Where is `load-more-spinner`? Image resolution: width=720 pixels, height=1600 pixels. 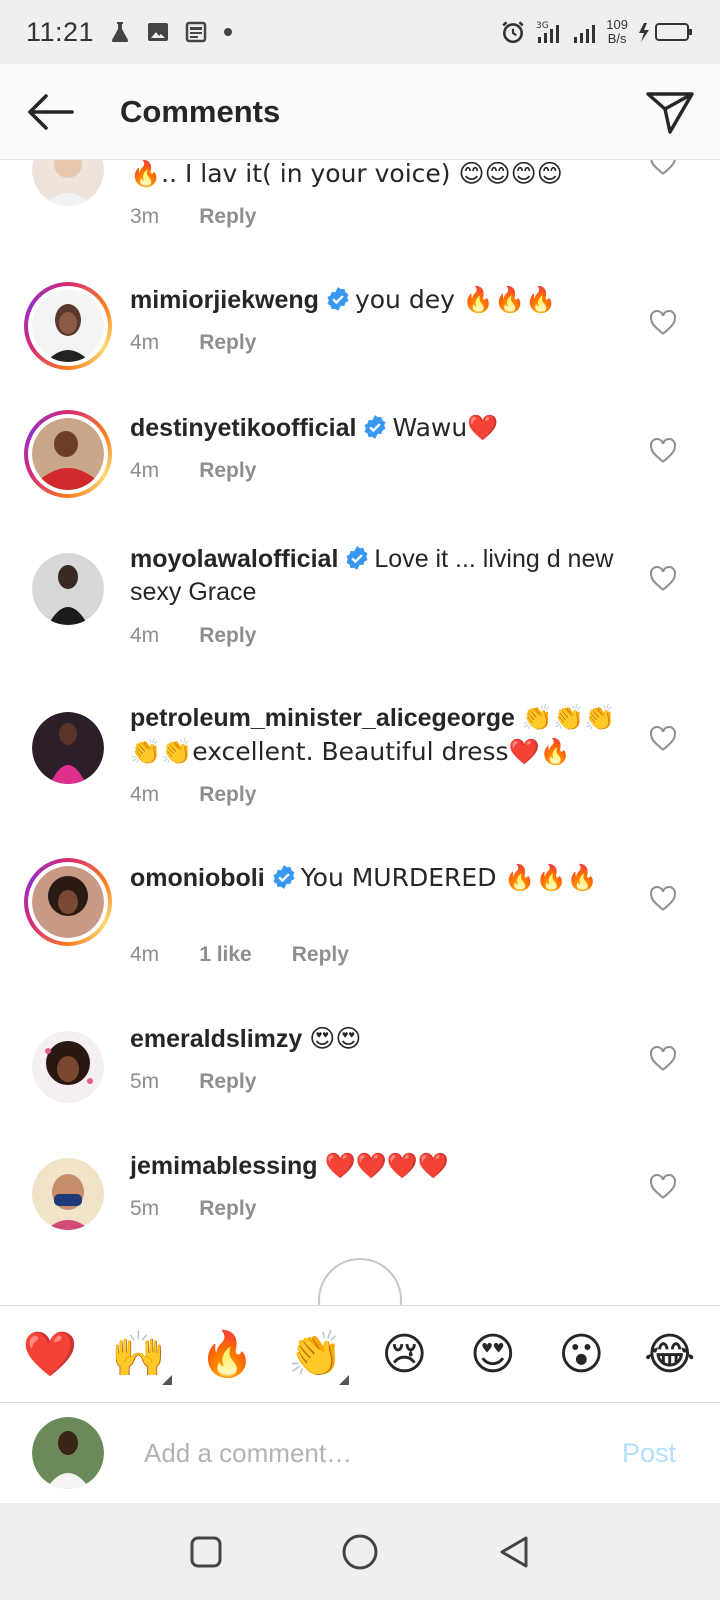 load-more-spinner is located at coordinates (360, 1281).